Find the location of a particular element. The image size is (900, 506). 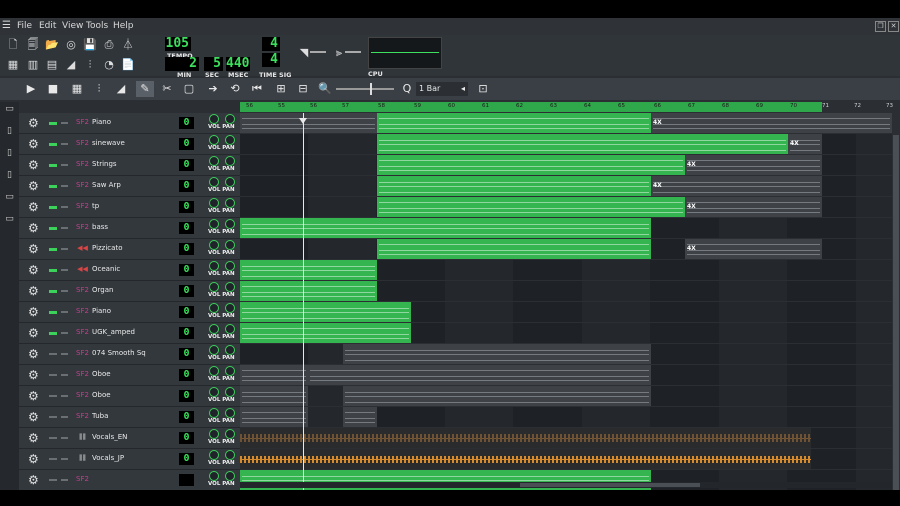

menu-file: File is located at coordinates (24, 26).